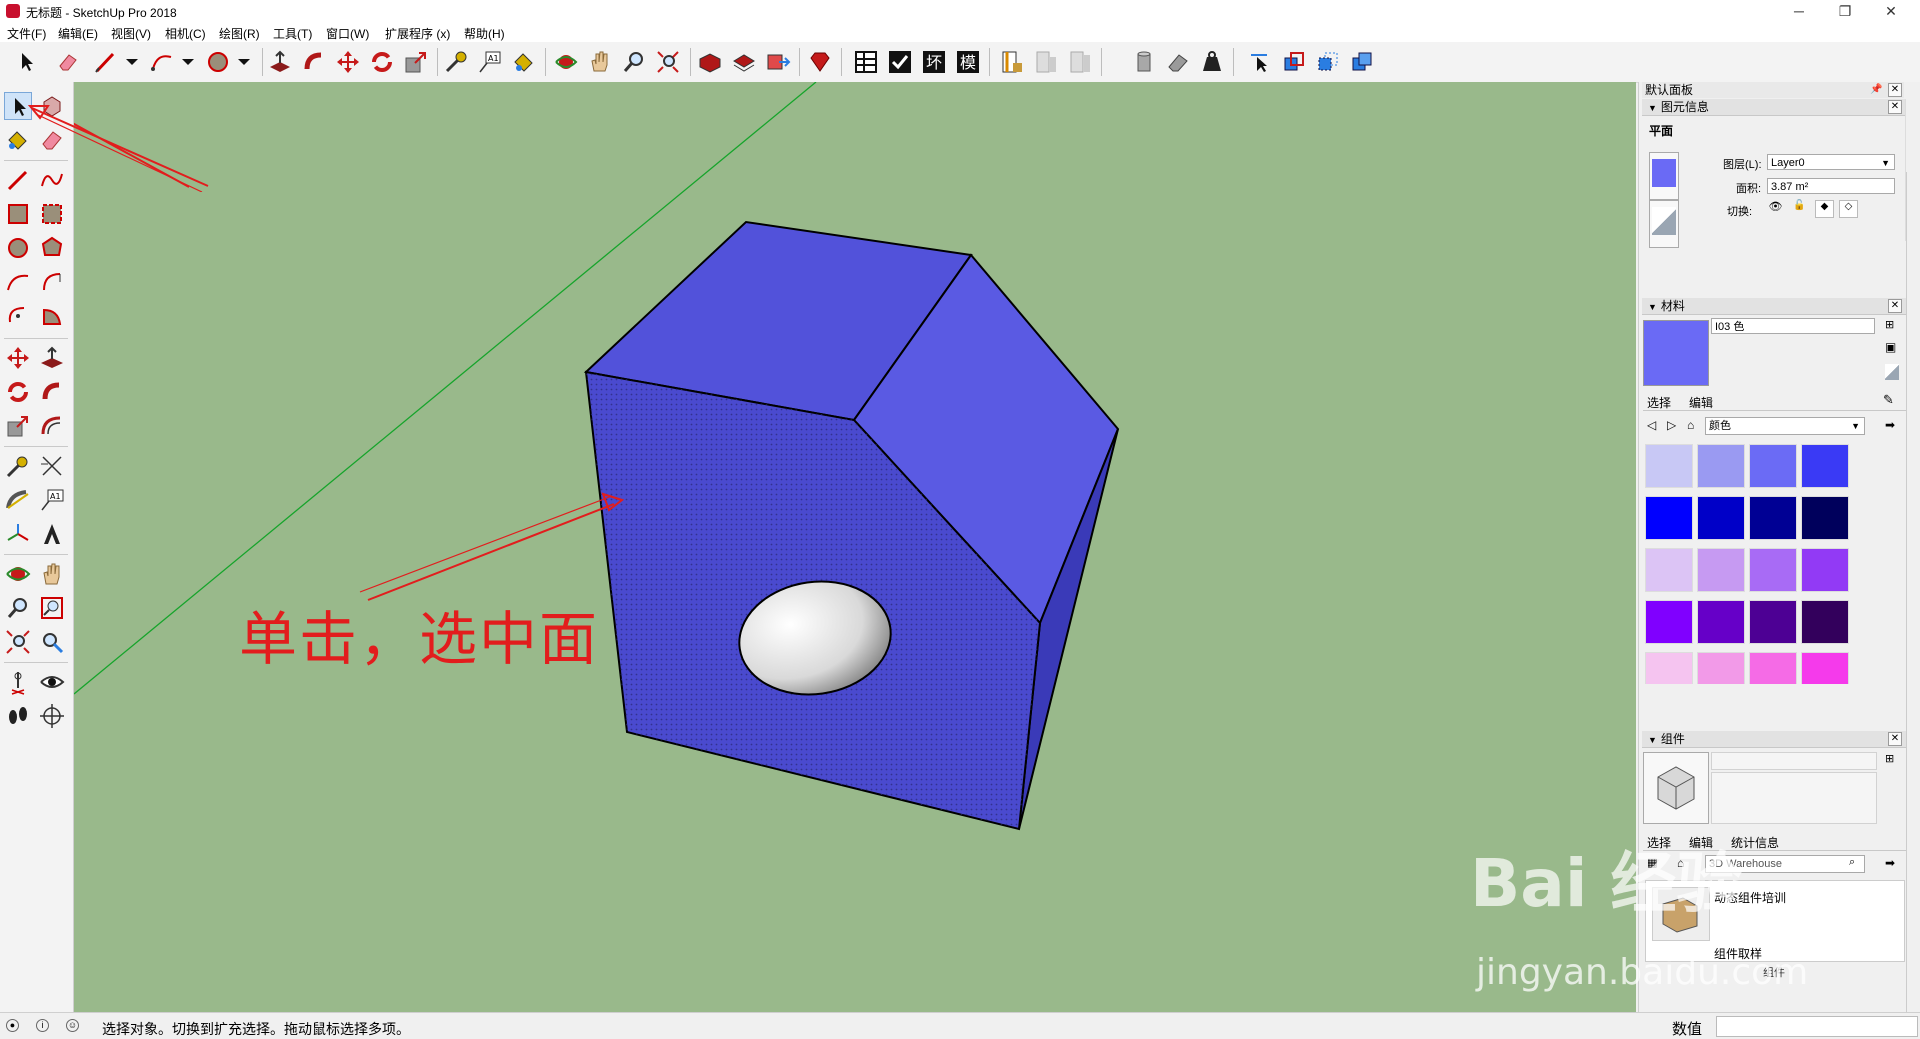 The height and width of the screenshot is (1039, 1920). What do you see at coordinates (18, 466) in the screenshot?
I see `tape-measure-icon` at bounding box center [18, 466].